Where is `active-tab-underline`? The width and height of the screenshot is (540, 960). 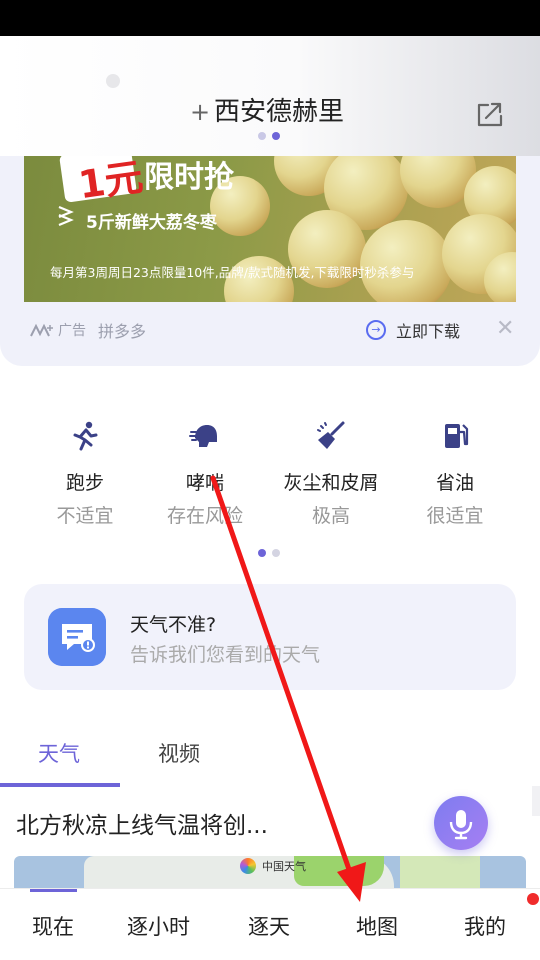 active-tab-underline is located at coordinates (60, 785).